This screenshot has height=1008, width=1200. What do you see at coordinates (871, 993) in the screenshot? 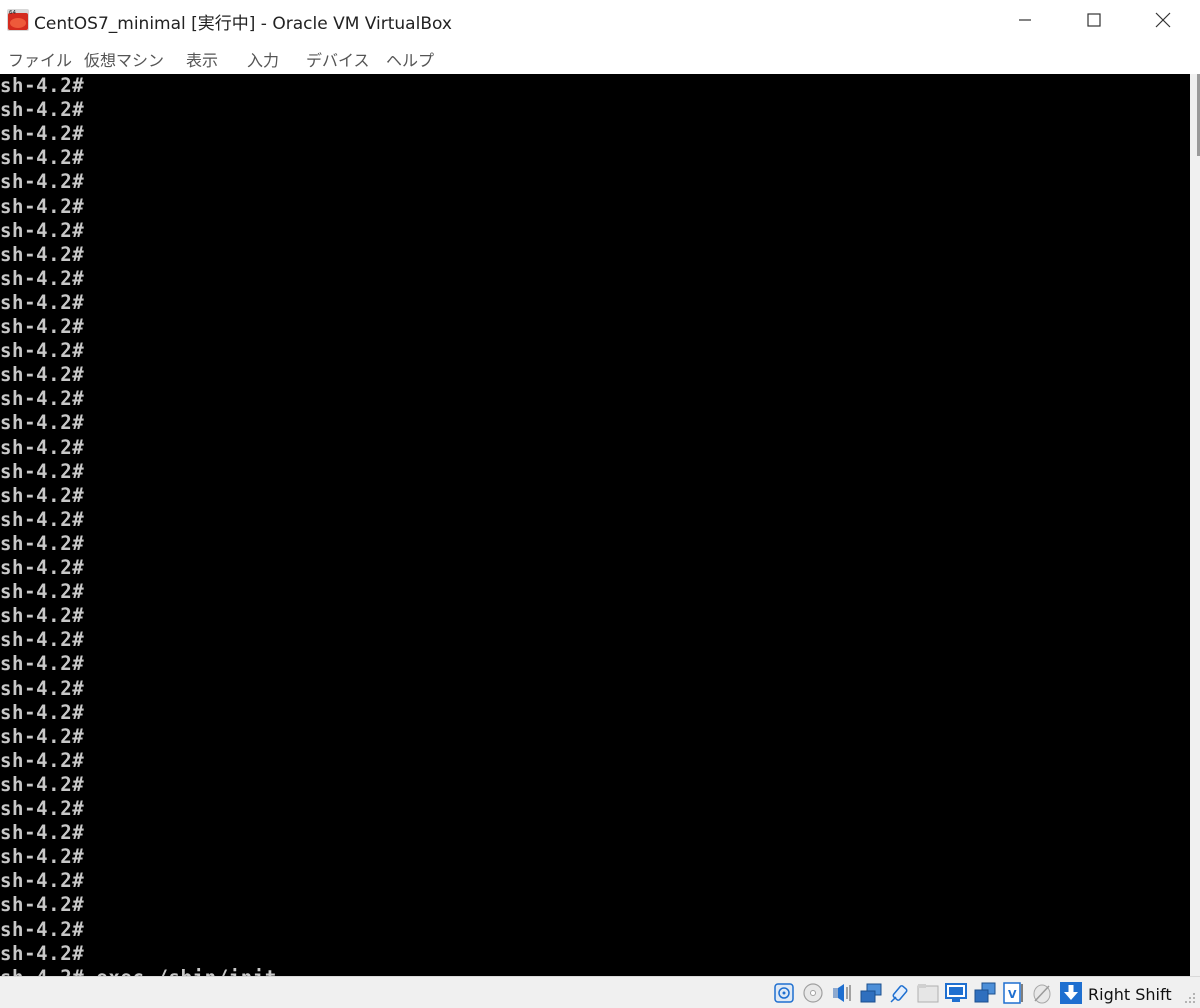
I see `network-icon` at bounding box center [871, 993].